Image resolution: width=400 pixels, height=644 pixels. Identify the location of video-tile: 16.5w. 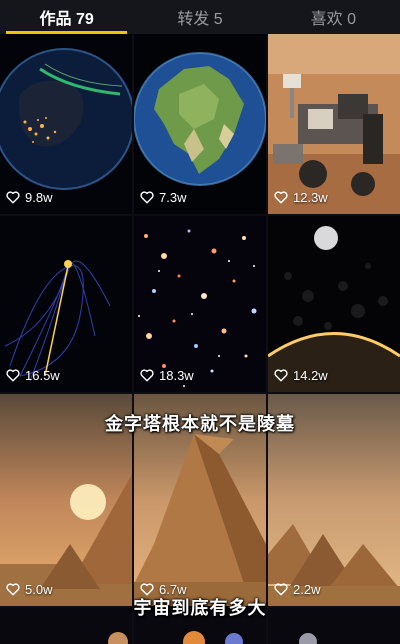
(66, 304).